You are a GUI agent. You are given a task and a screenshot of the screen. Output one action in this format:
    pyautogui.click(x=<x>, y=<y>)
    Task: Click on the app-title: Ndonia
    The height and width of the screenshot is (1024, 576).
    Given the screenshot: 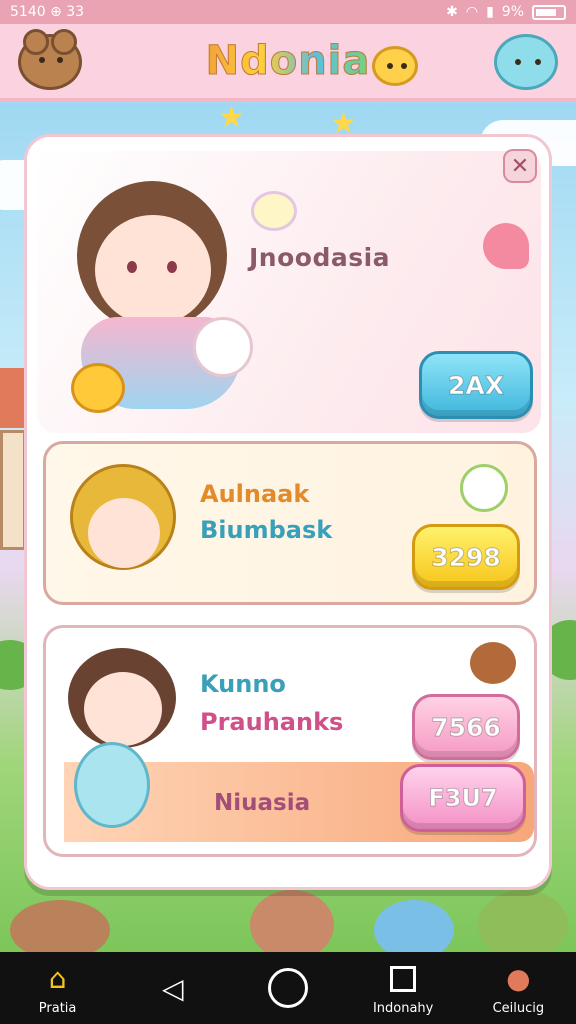 What is the action you would take?
    pyautogui.click(x=288, y=61)
    